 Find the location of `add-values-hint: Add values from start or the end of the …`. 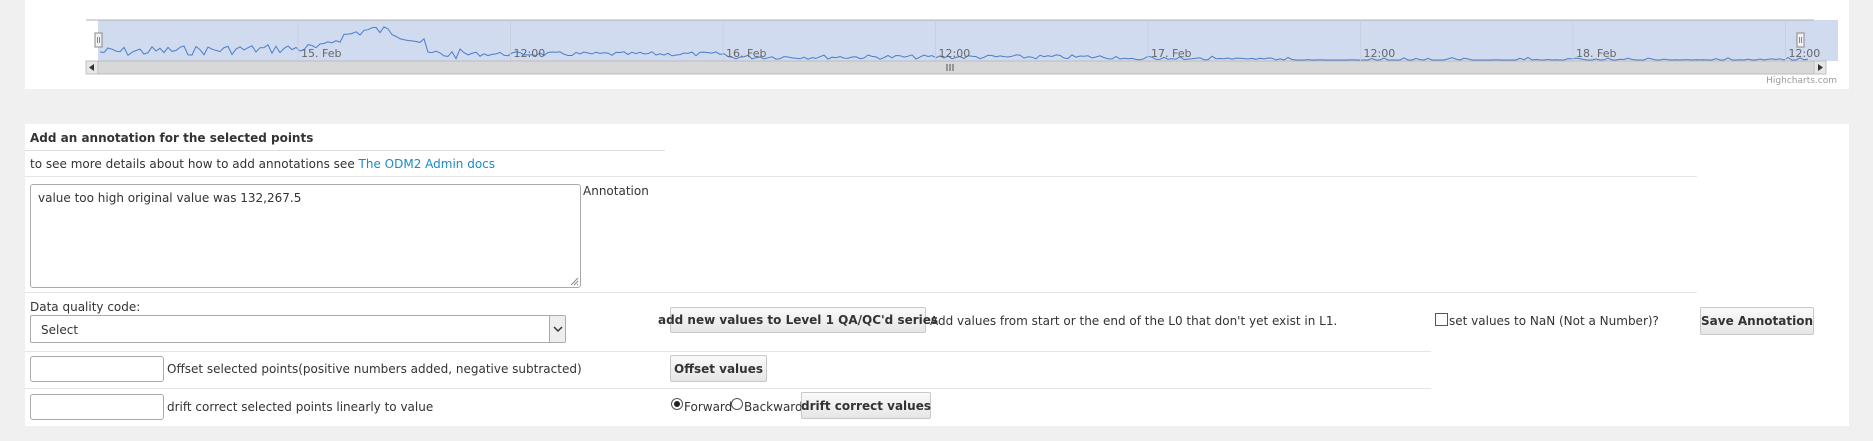

add-values-hint: Add values from start or the end of the … is located at coordinates (1134, 321).